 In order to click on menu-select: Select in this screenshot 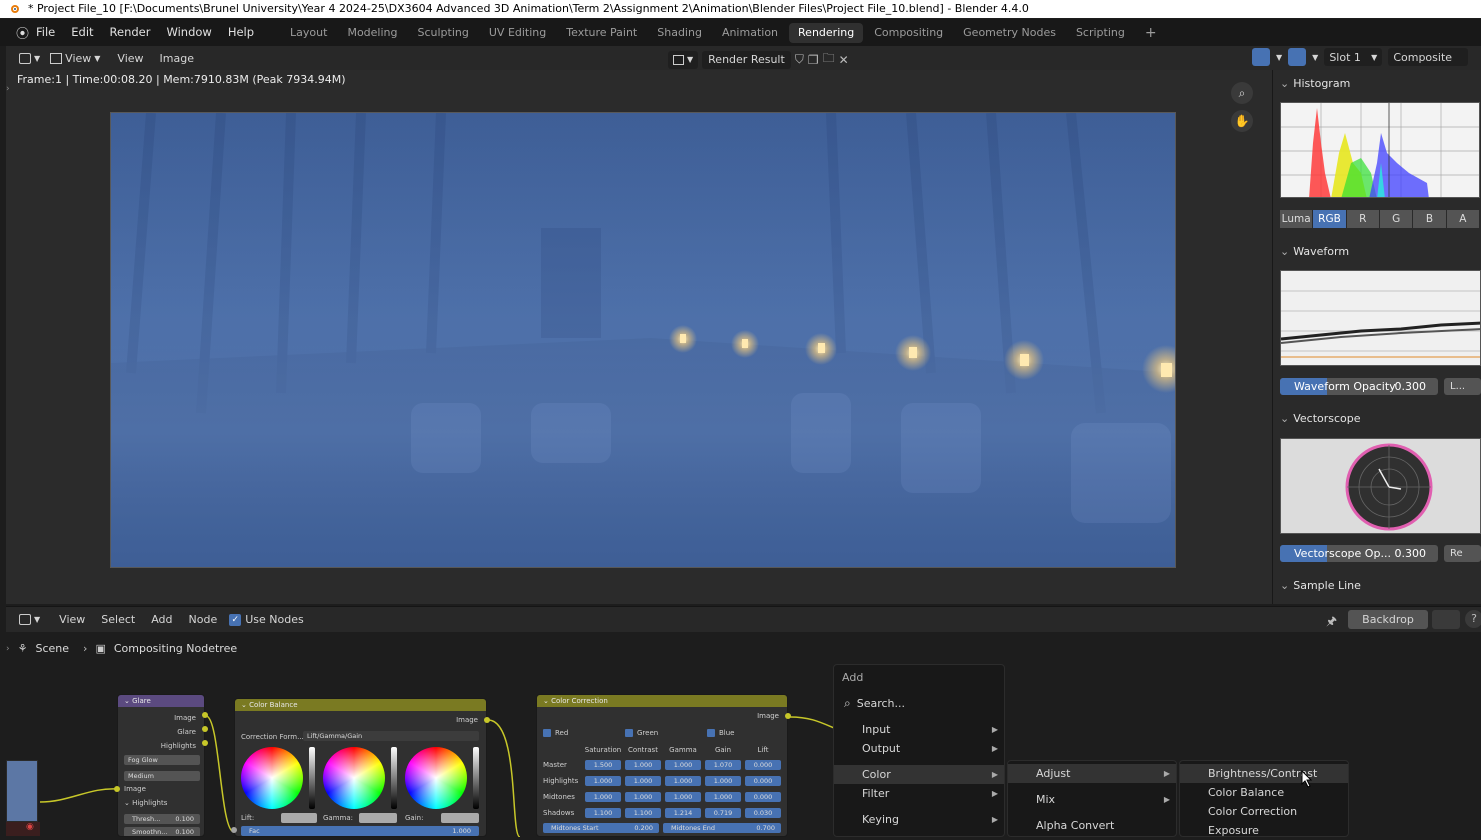, I will do `click(118, 619)`.